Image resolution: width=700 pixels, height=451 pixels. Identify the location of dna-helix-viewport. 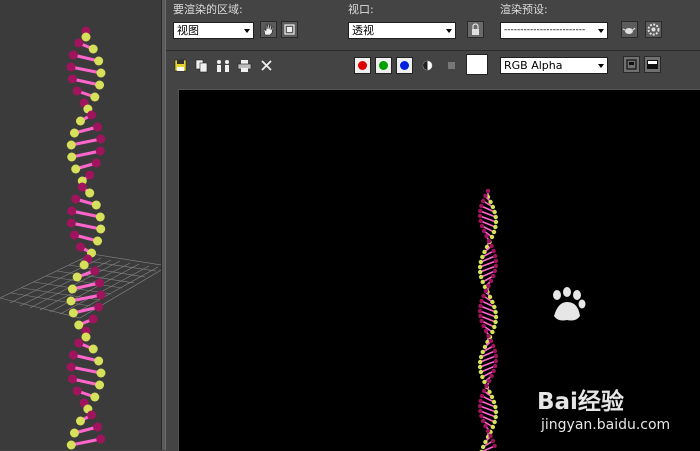
(86, 238).